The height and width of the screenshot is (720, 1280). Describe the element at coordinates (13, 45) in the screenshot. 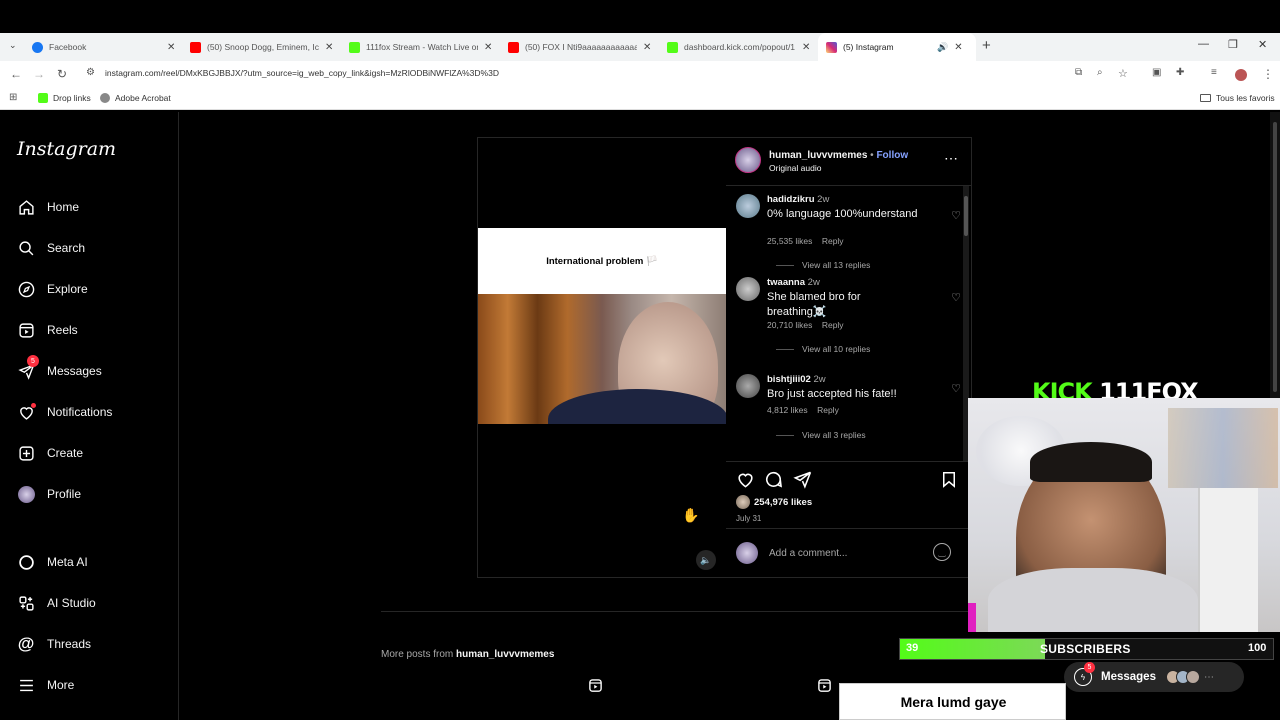

I see `tab-list-icon: ⌄` at that location.